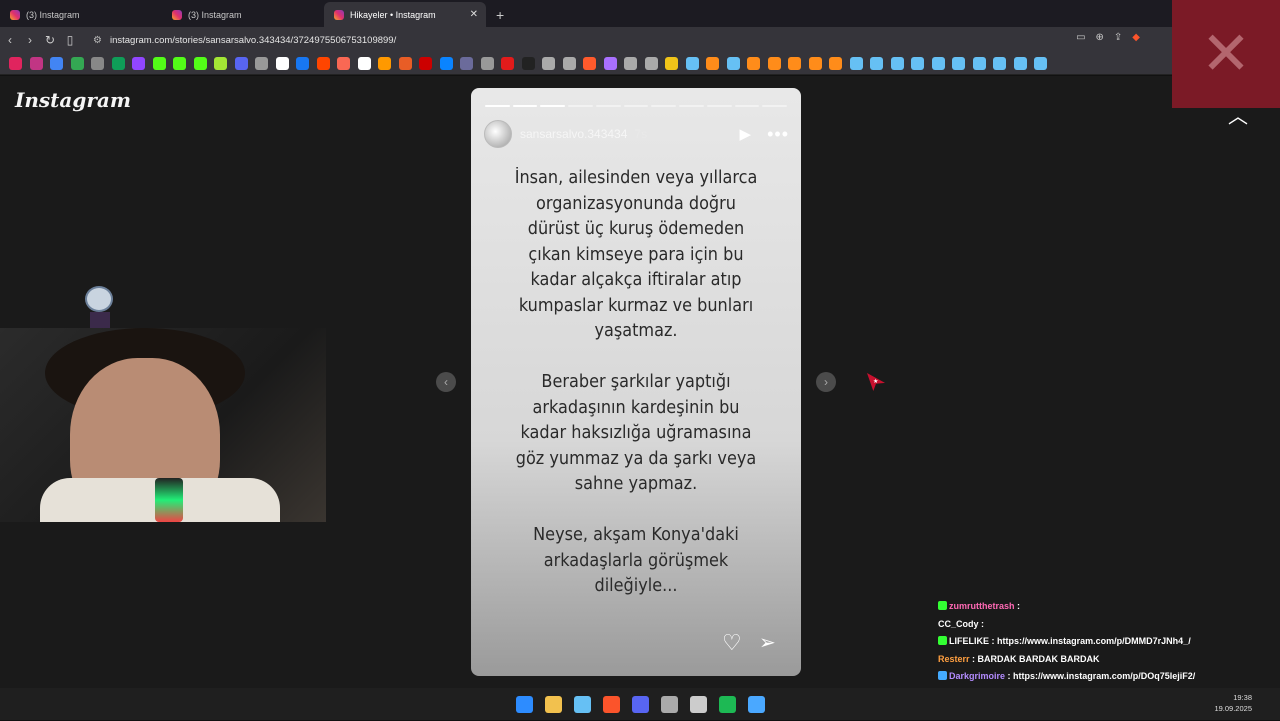 The width and height of the screenshot is (1280, 721). What do you see at coordinates (1108, 660) in the screenshot?
I see `chat-message: Resterr : BARDAK BARDAK BARDAK` at bounding box center [1108, 660].